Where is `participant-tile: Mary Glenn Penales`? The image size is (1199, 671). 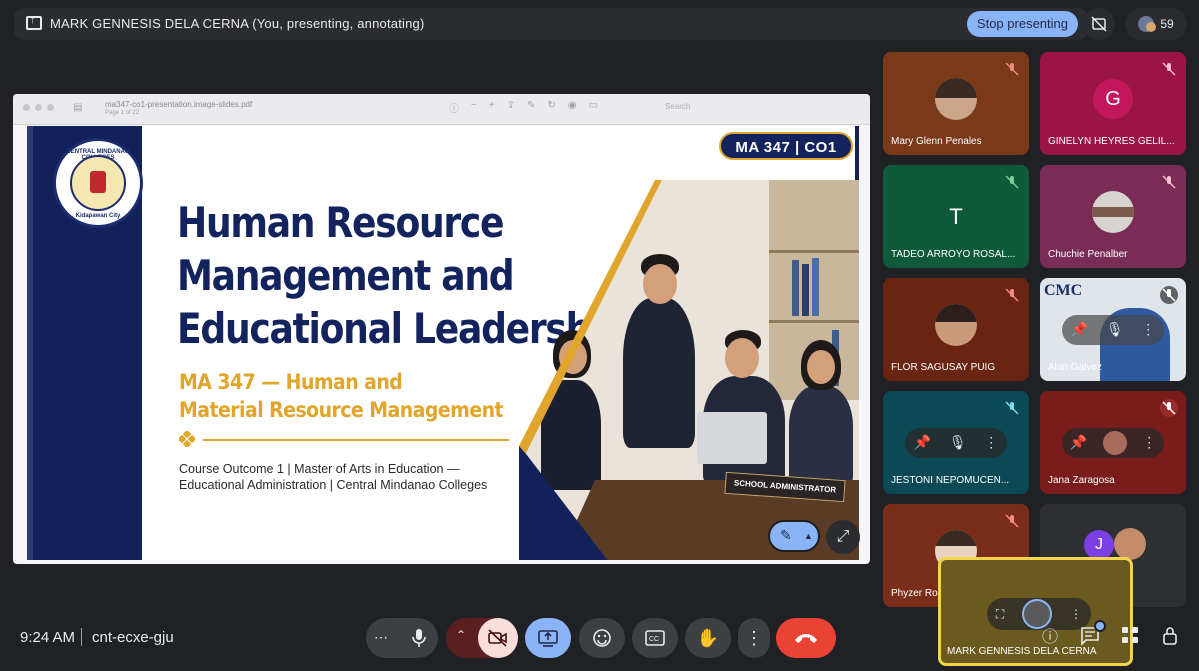
participant-tile: Mary Glenn Penales is located at coordinates (956, 103).